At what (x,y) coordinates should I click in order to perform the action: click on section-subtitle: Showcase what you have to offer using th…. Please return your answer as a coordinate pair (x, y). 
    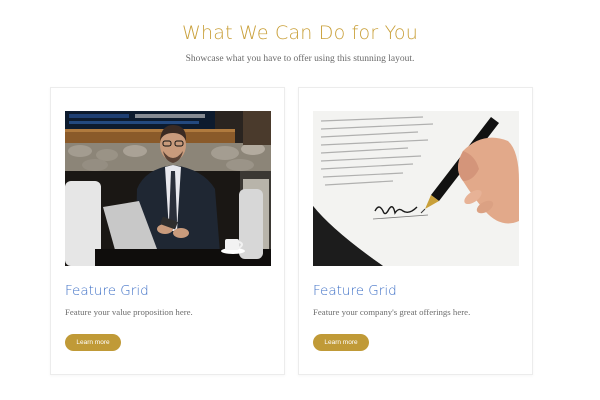
    Looking at the image, I should click on (300, 59).